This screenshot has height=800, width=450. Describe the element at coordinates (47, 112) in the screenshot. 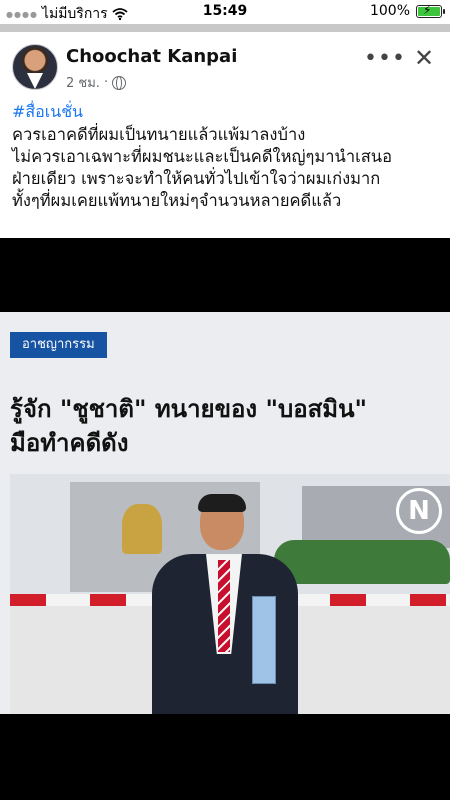

I see `hashtag-link: #สื่อเนชั่น` at that location.